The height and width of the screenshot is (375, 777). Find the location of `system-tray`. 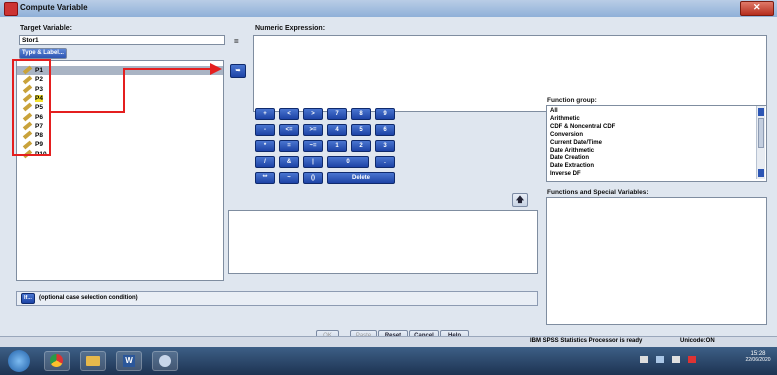

system-tray is located at coordinates (680, 360).